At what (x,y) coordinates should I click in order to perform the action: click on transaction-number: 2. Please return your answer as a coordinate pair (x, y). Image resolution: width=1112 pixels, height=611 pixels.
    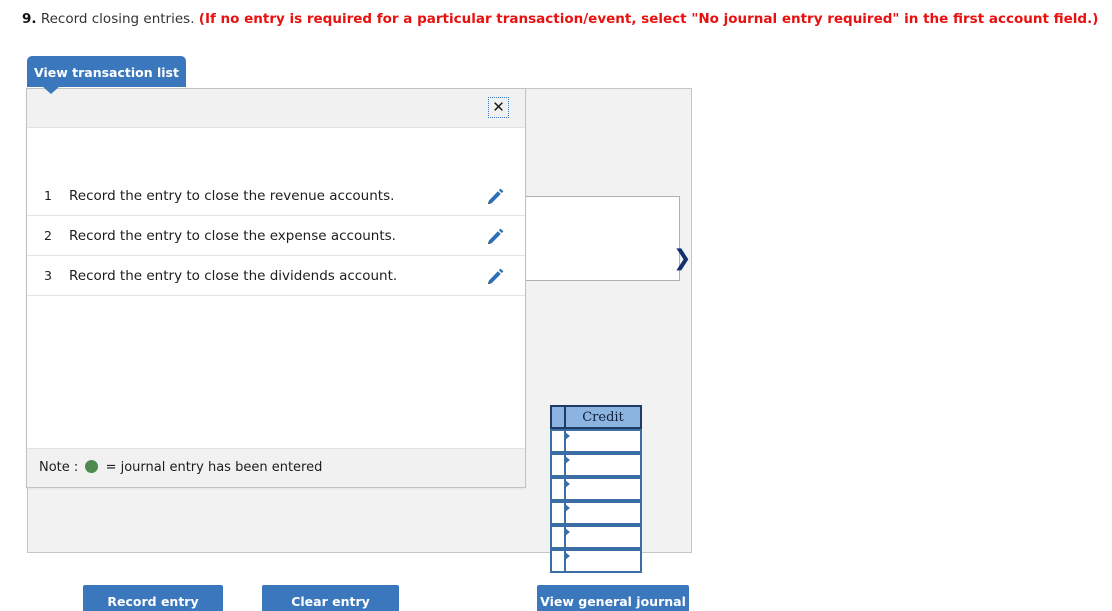
    Looking at the image, I should click on (48, 235).